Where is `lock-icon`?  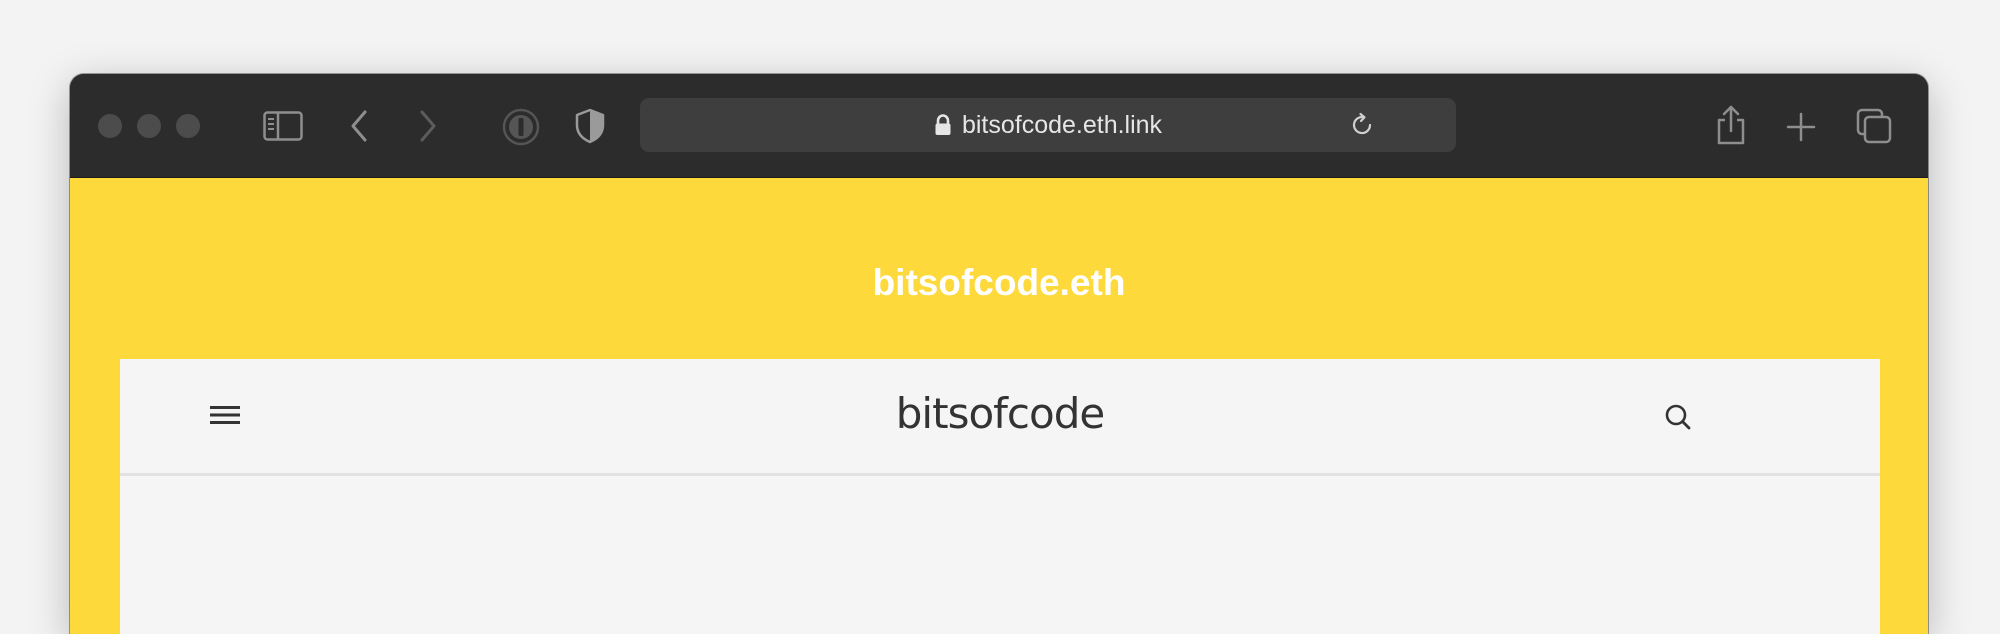
lock-icon is located at coordinates (943, 124).